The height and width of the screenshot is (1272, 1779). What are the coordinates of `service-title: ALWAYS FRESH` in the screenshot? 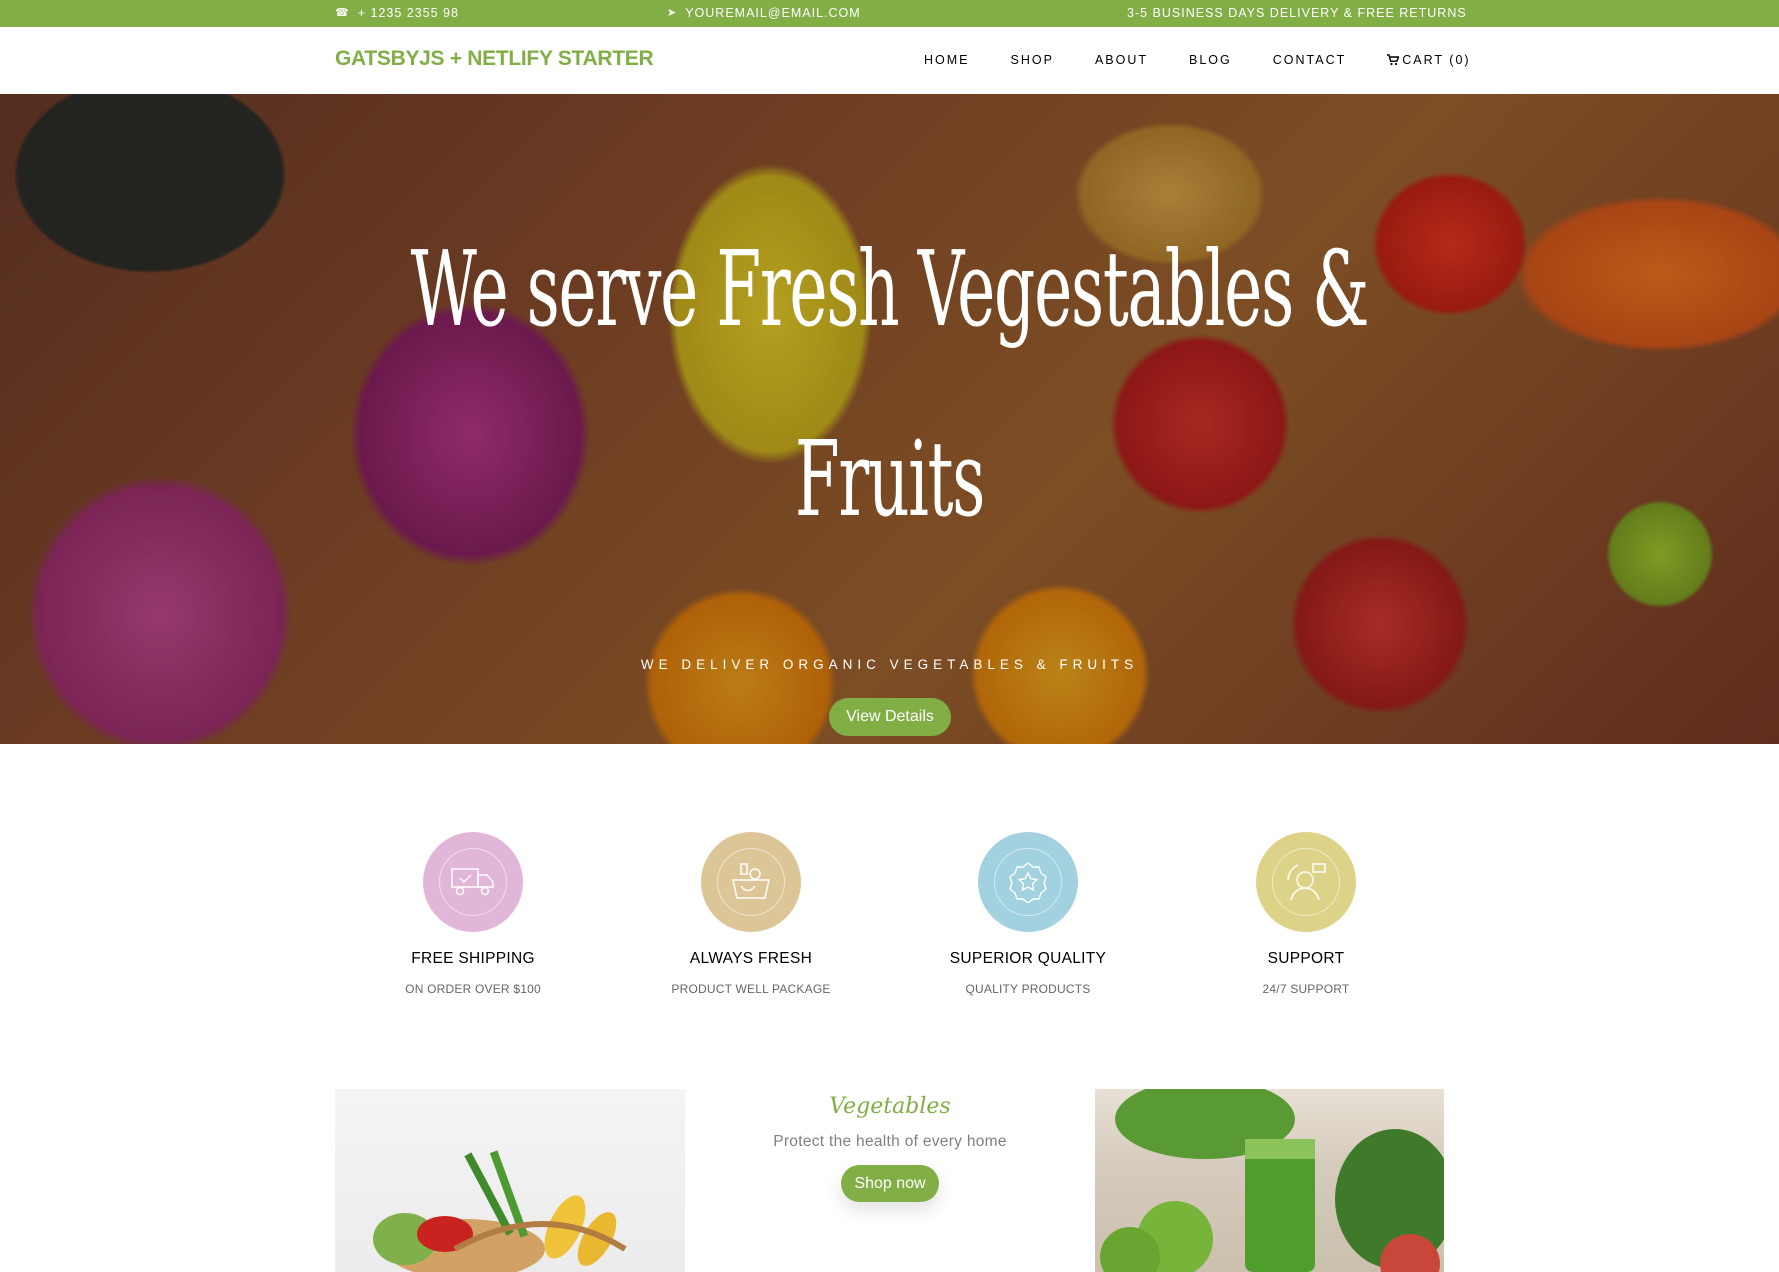 It's located at (751, 958).